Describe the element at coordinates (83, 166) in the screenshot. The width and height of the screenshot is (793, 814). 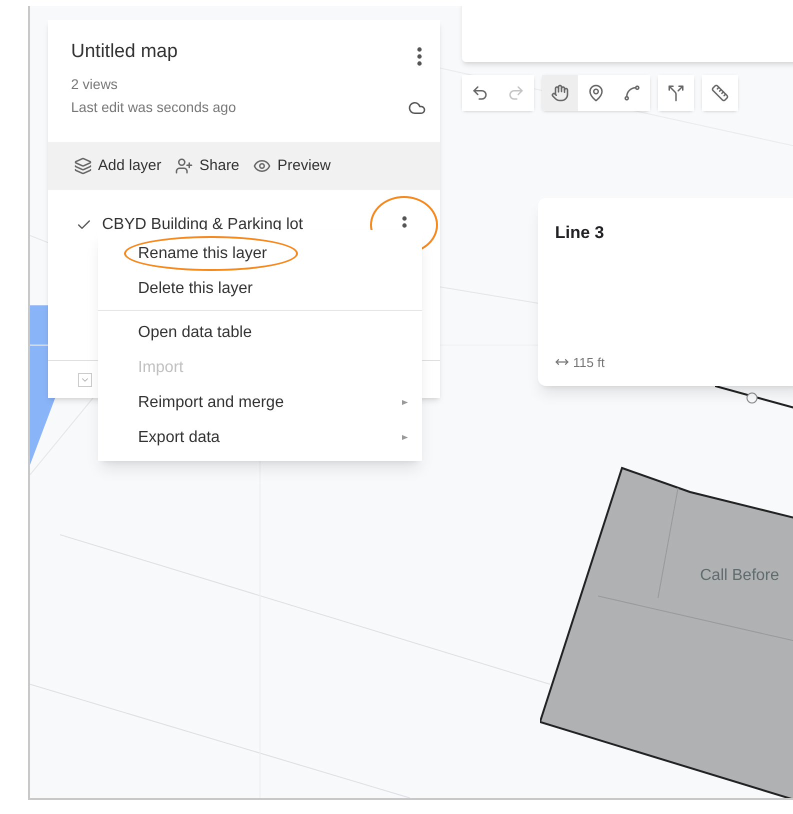
I see `layers-icon` at that location.